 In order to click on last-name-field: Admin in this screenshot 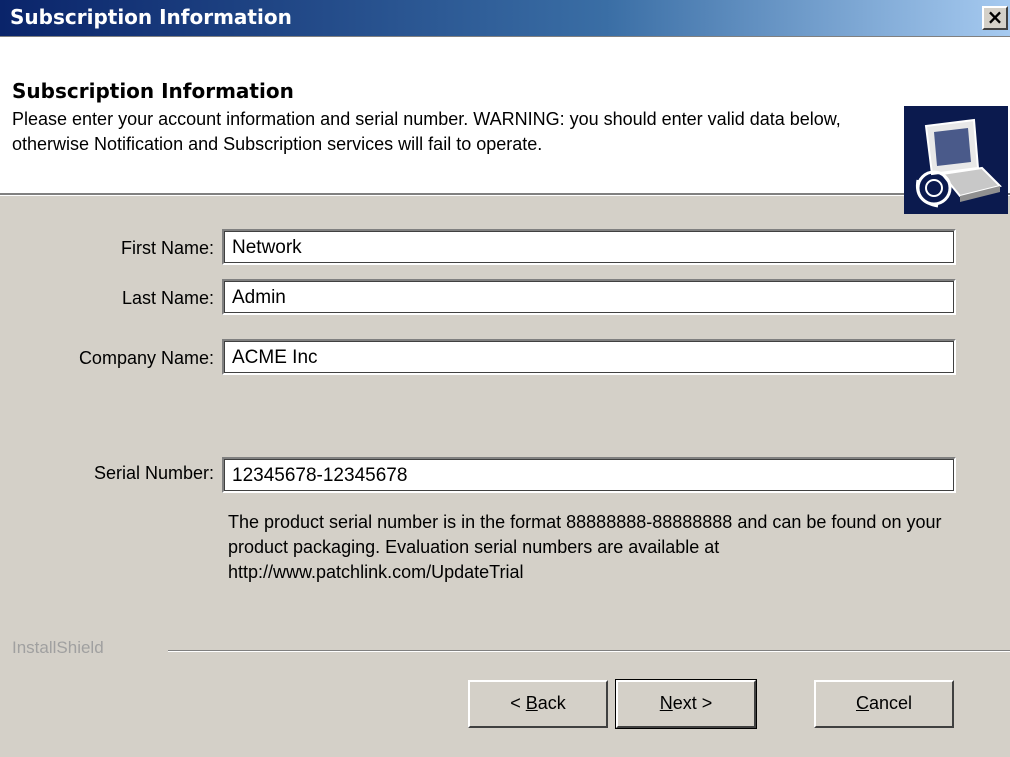, I will do `click(589, 297)`.